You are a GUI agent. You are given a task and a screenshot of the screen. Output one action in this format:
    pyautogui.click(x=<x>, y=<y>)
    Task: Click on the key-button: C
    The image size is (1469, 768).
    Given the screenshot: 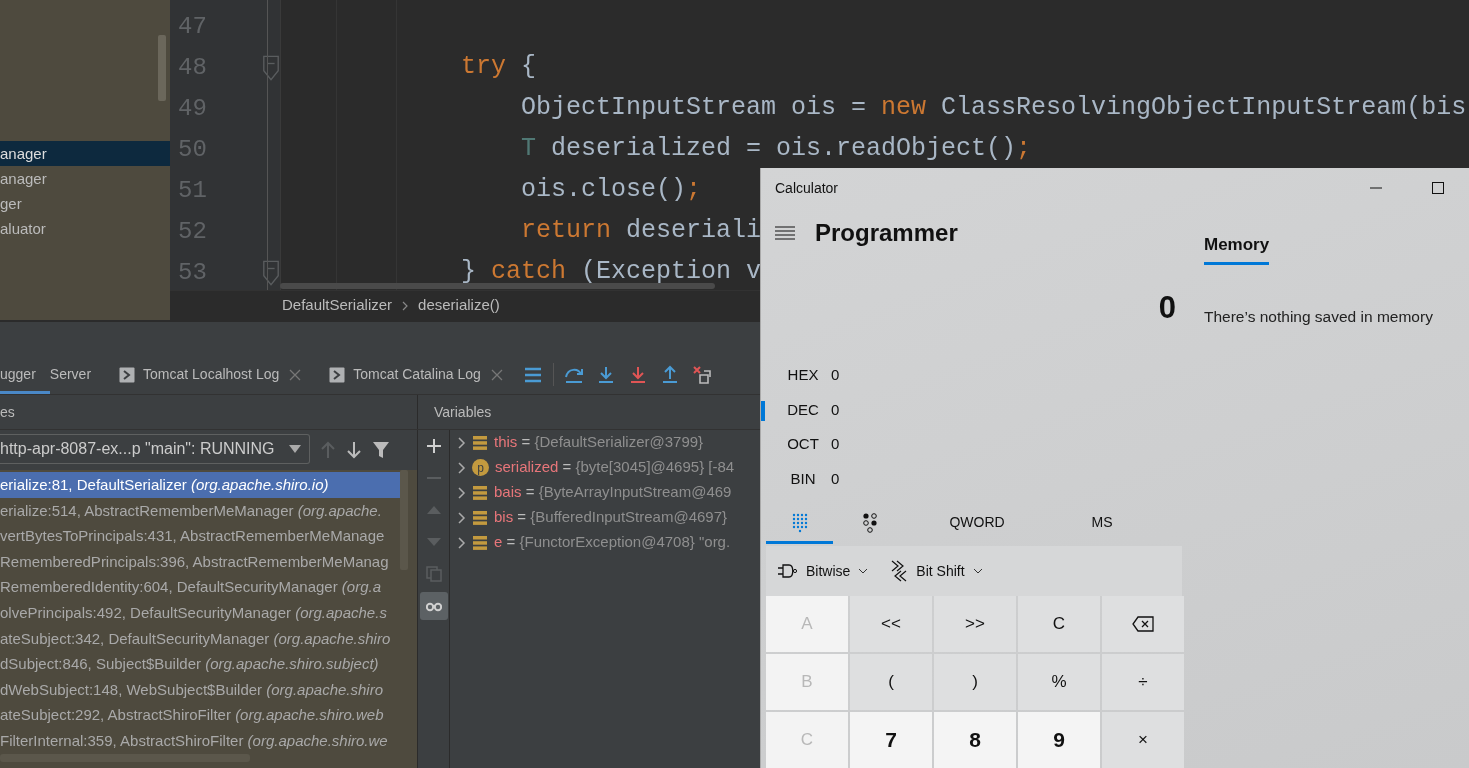 What is the action you would take?
    pyautogui.click(x=1059, y=624)
    